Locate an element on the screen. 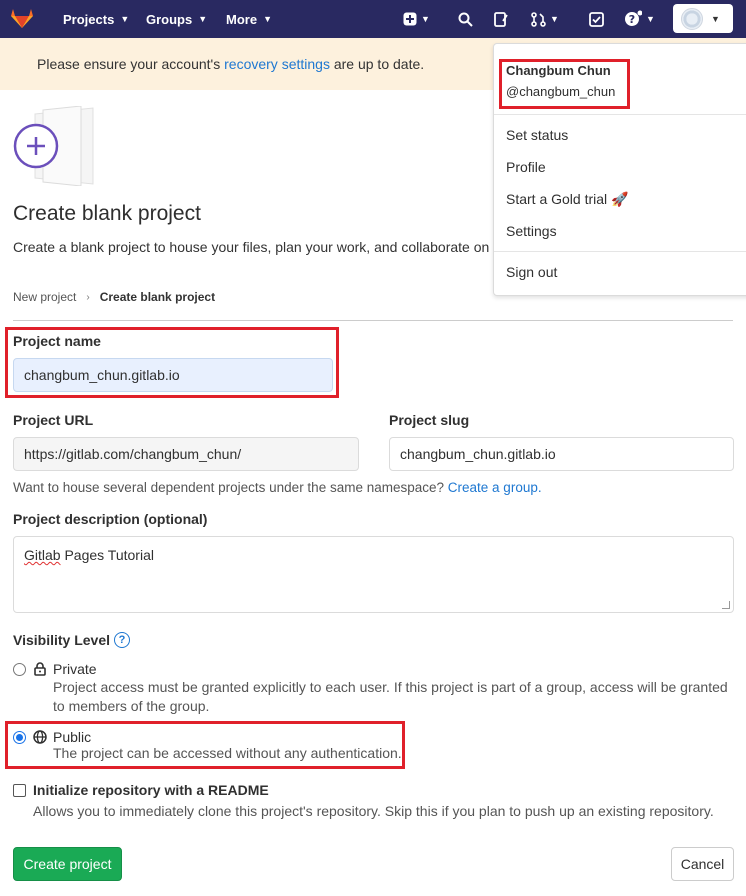  merge-requests-button: ▼ is located at coordinates (545, 19).